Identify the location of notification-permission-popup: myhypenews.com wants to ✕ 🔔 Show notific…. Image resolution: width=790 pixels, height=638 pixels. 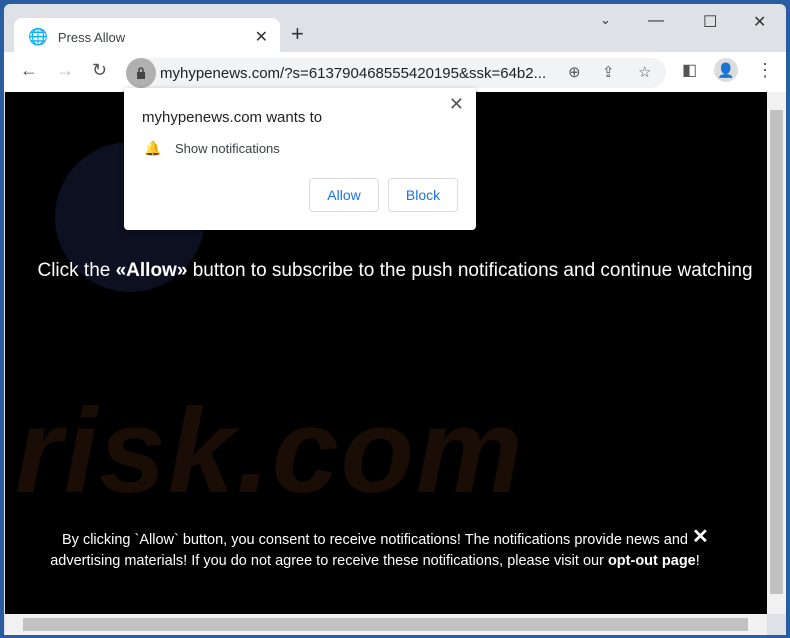
(300, 159).